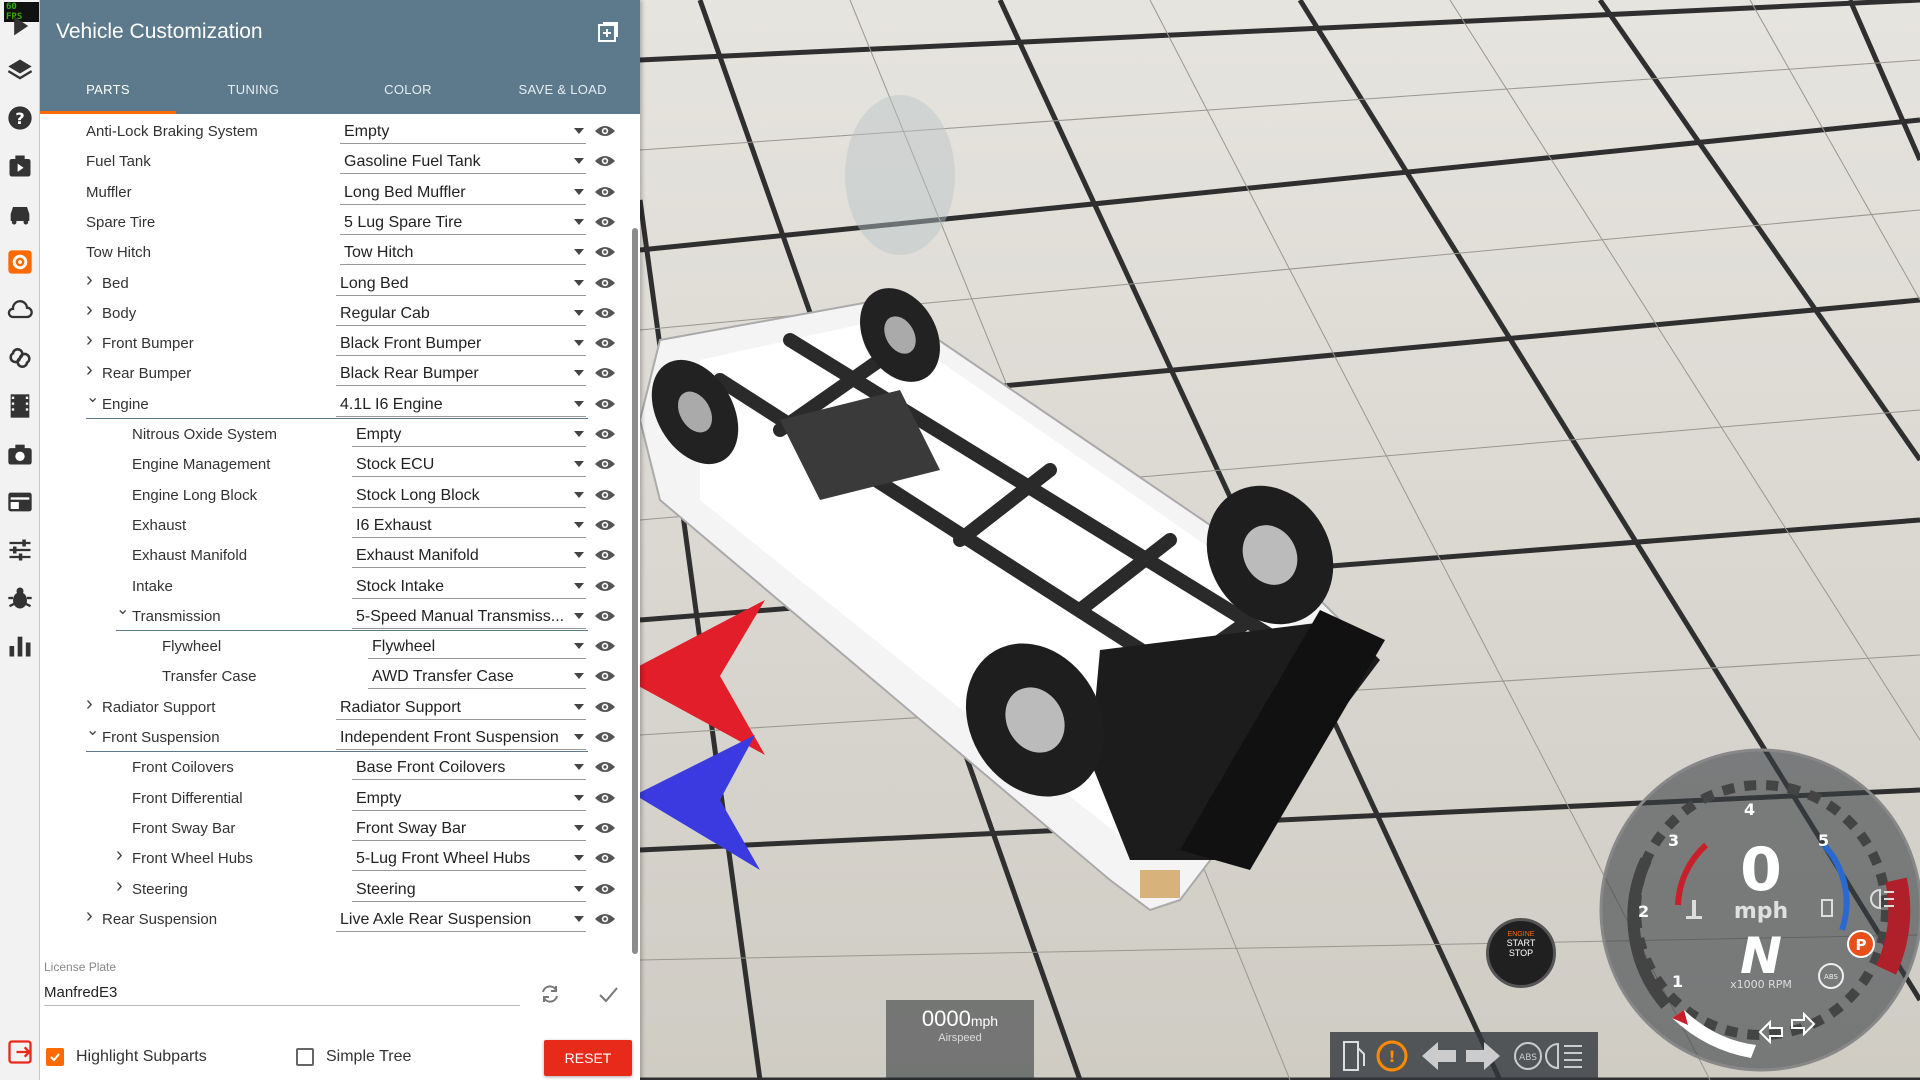 Image resolution: width=1920 pixels, height=1080 pixels. Describe the element at coordinates (608, 32) in the screenshot. I see `add-window-icon` at that location.